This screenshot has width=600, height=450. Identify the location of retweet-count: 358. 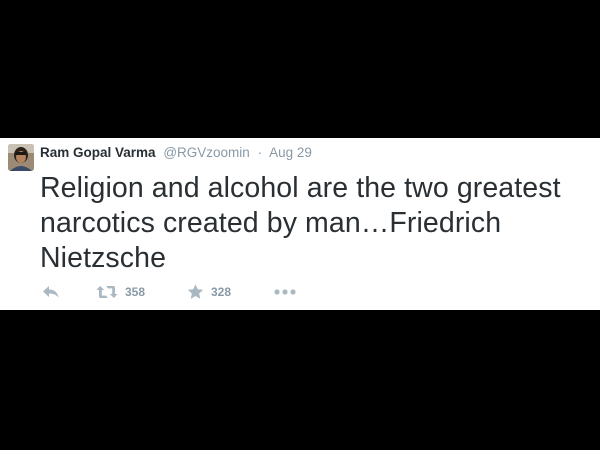
(135, 292).